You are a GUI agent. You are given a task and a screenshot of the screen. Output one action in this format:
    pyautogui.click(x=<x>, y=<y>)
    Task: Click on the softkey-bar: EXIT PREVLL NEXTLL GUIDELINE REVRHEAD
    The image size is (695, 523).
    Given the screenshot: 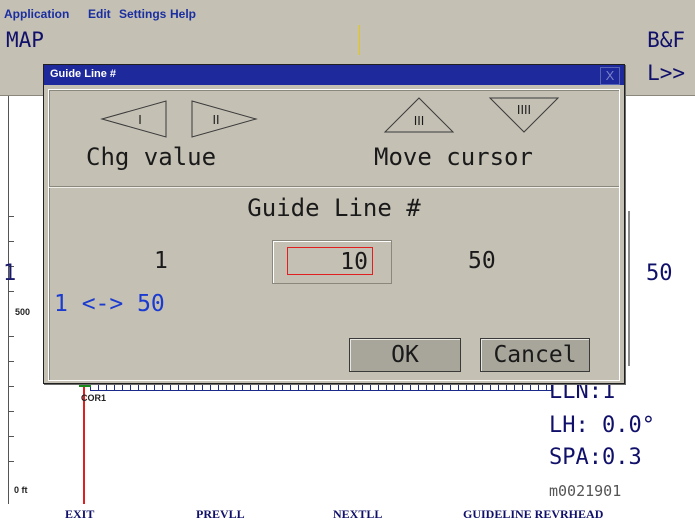 What is the action you would take?
    pyautogui.click(x=347, y=513)
    